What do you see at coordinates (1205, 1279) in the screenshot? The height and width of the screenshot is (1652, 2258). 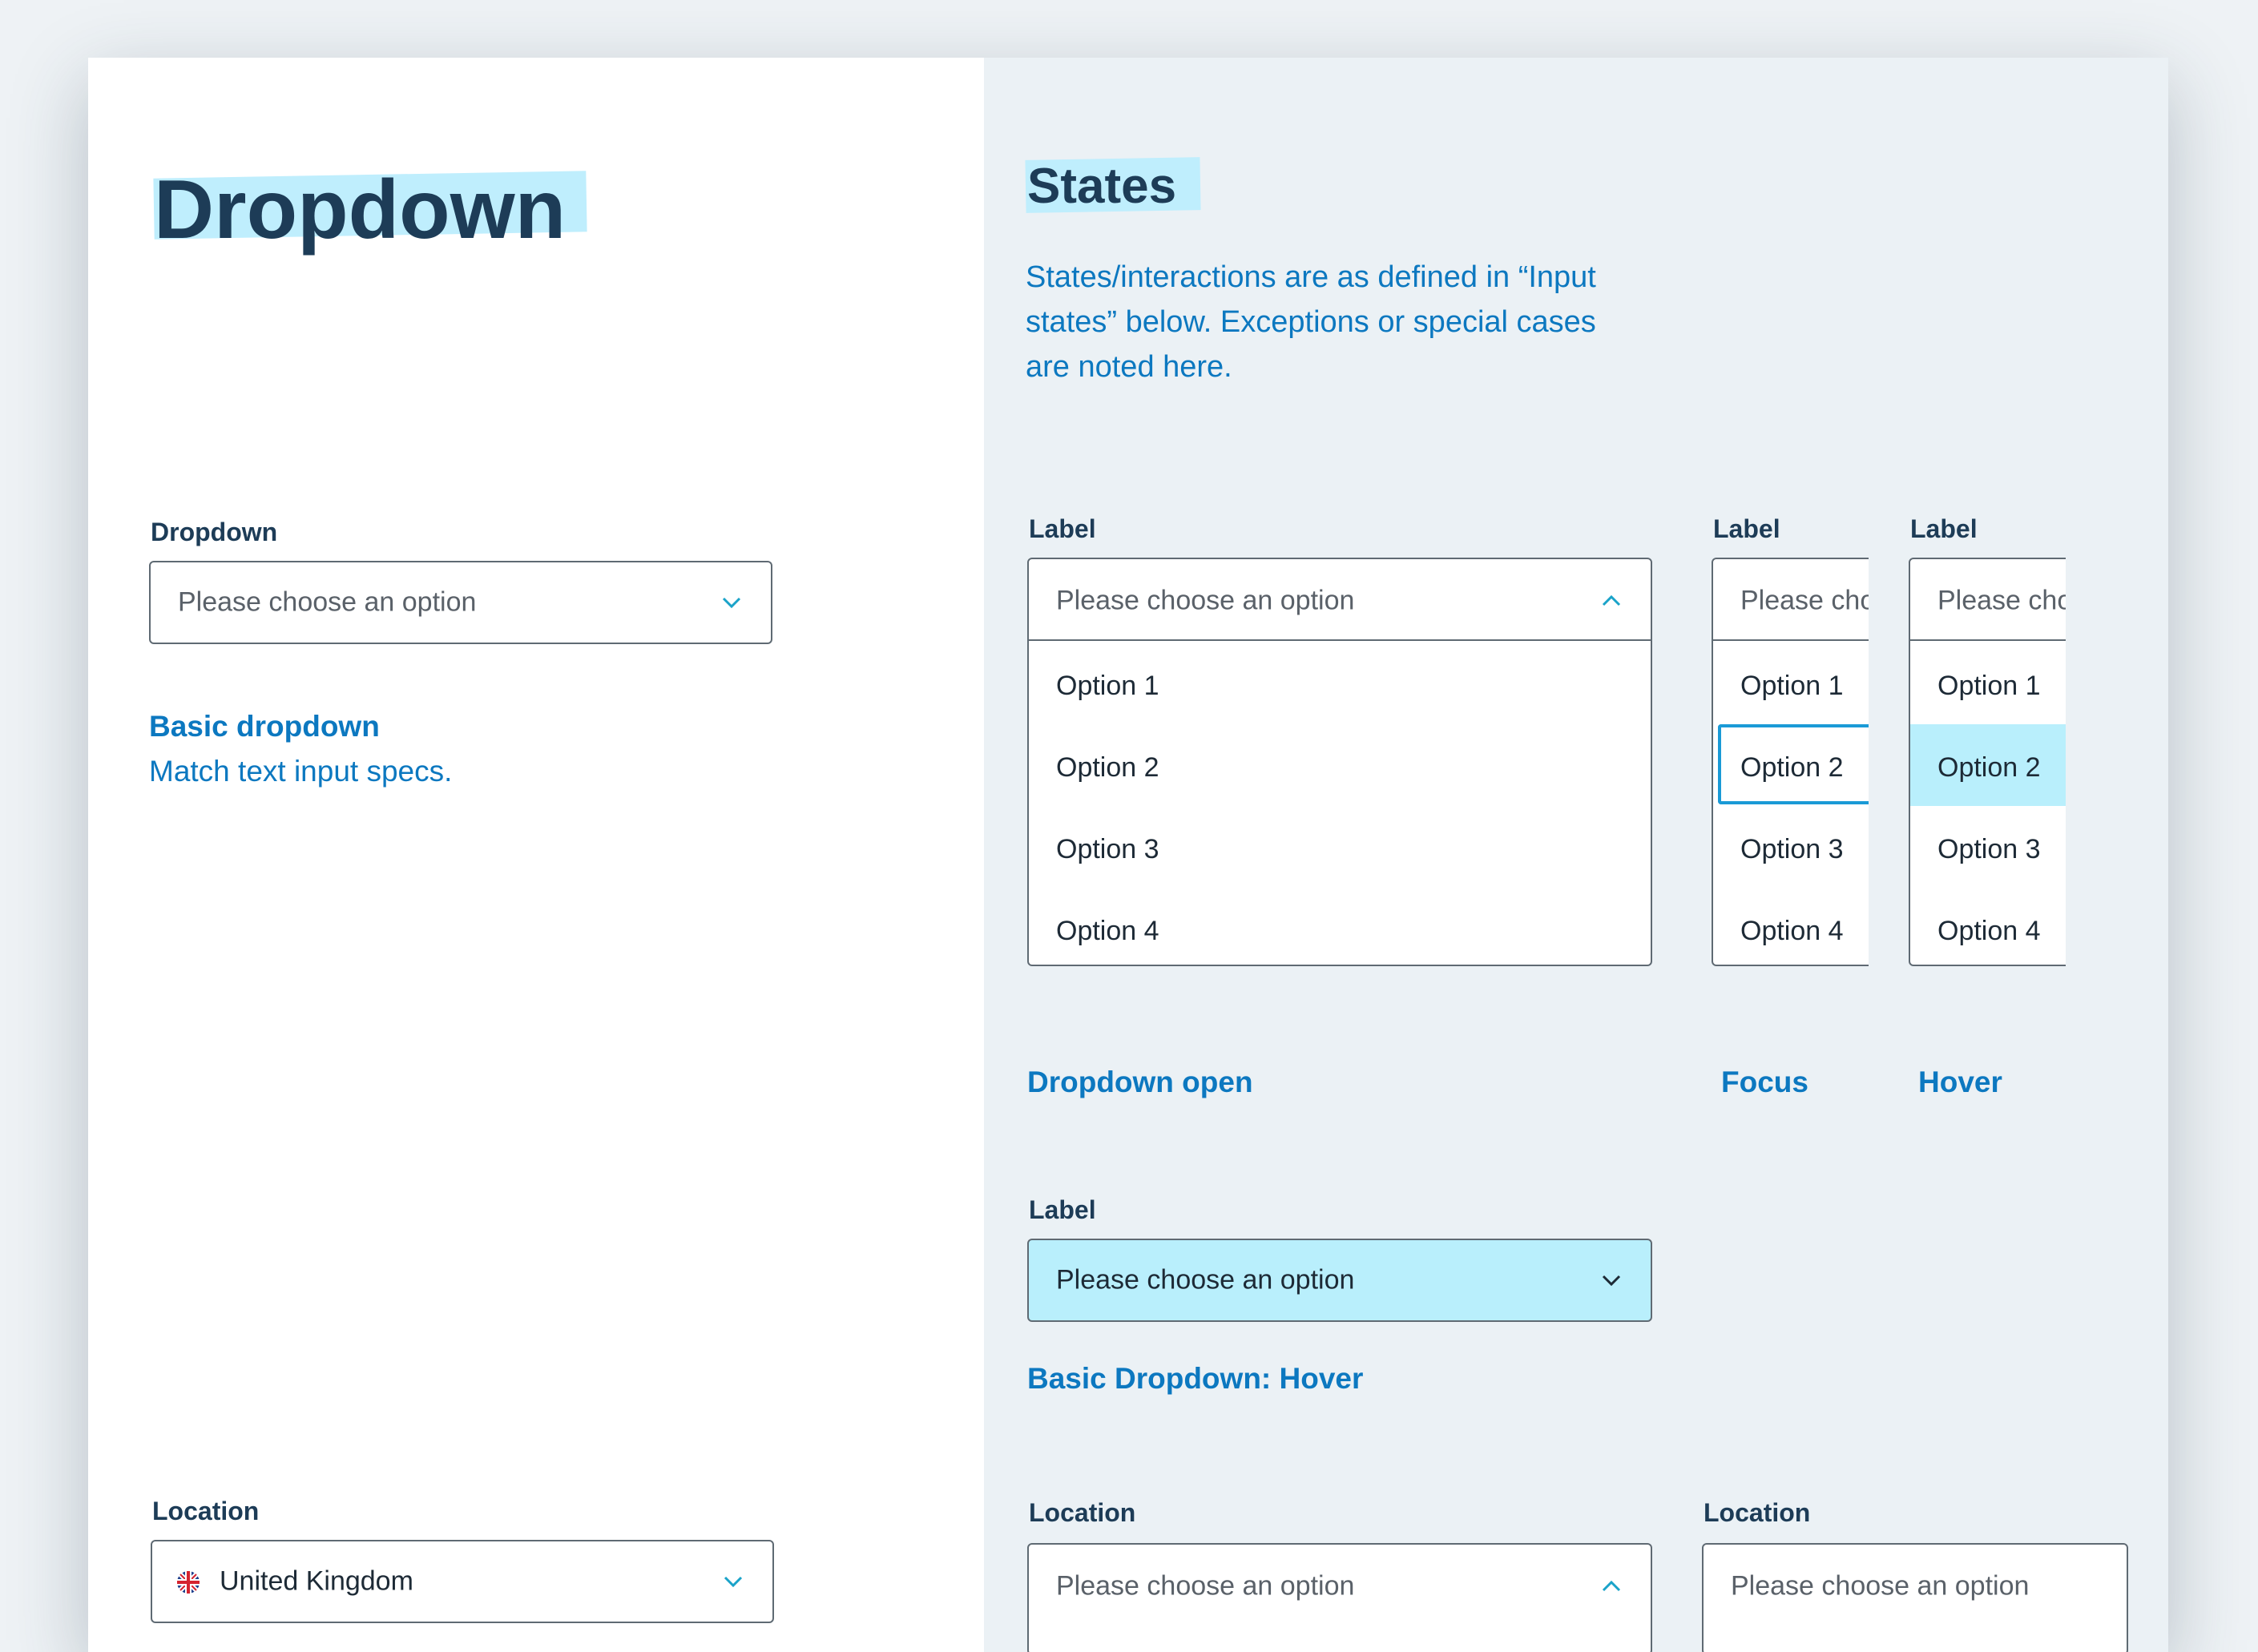 I see `hover-basic-placeholder: Please choose an option` at bounding box center [1205, 1279].